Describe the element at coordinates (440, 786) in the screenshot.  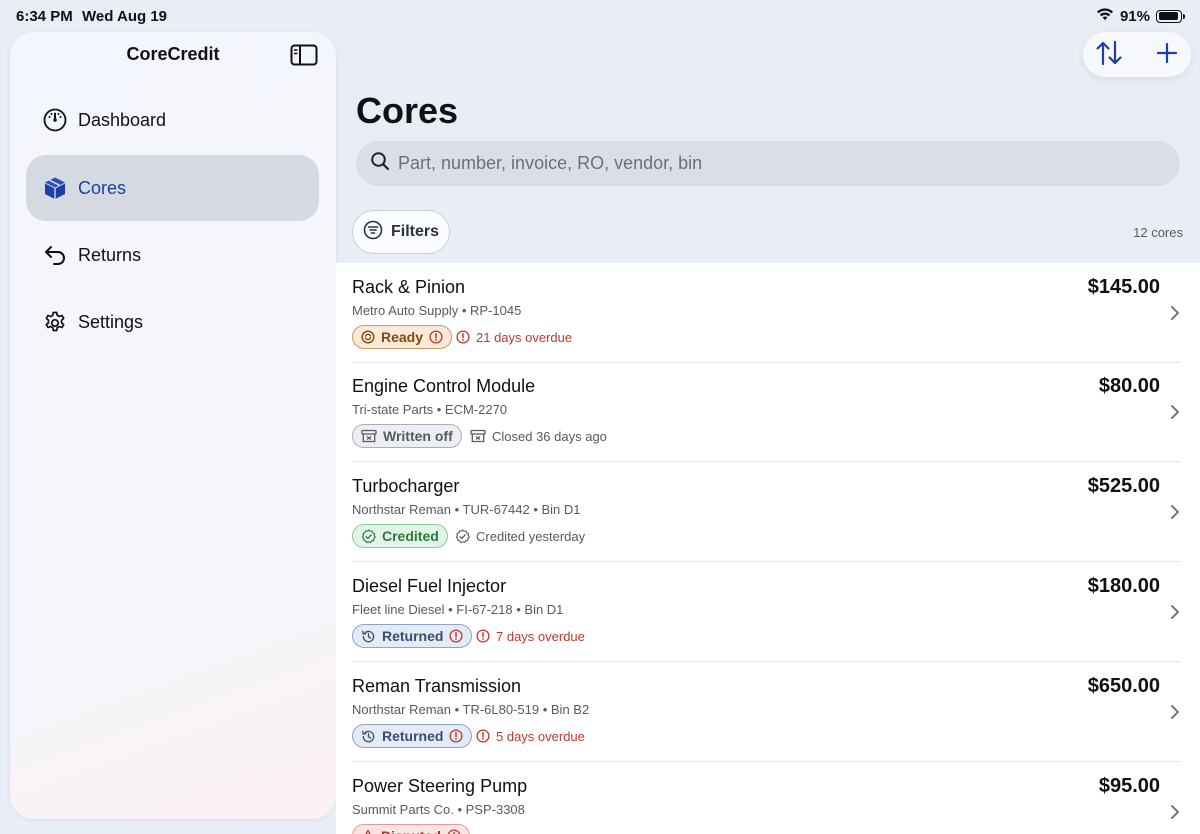
I see `core-name: Power Steering Pump` at that location.